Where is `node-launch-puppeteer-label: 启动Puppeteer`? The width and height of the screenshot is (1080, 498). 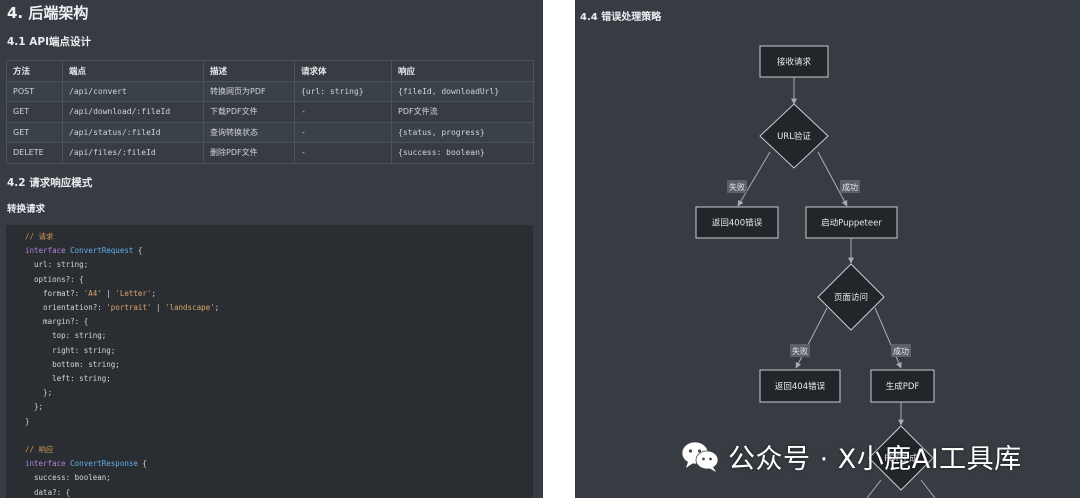 node-launch-puppeteer-label: 启动Puppeteer is located at coordinates (851, 223).